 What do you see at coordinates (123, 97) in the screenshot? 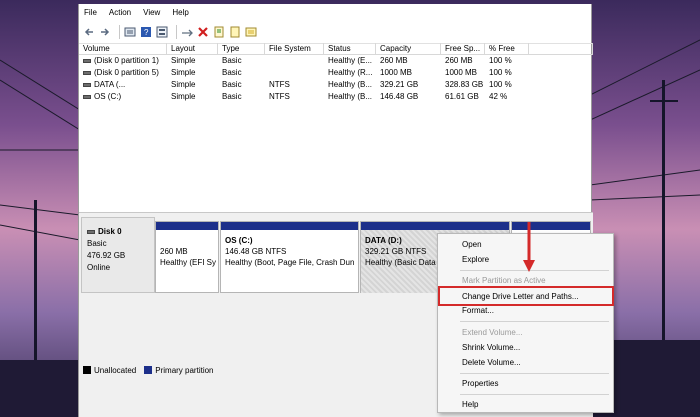
I see `cell-volume: OS (C:)` at bounding box center [123, 97].